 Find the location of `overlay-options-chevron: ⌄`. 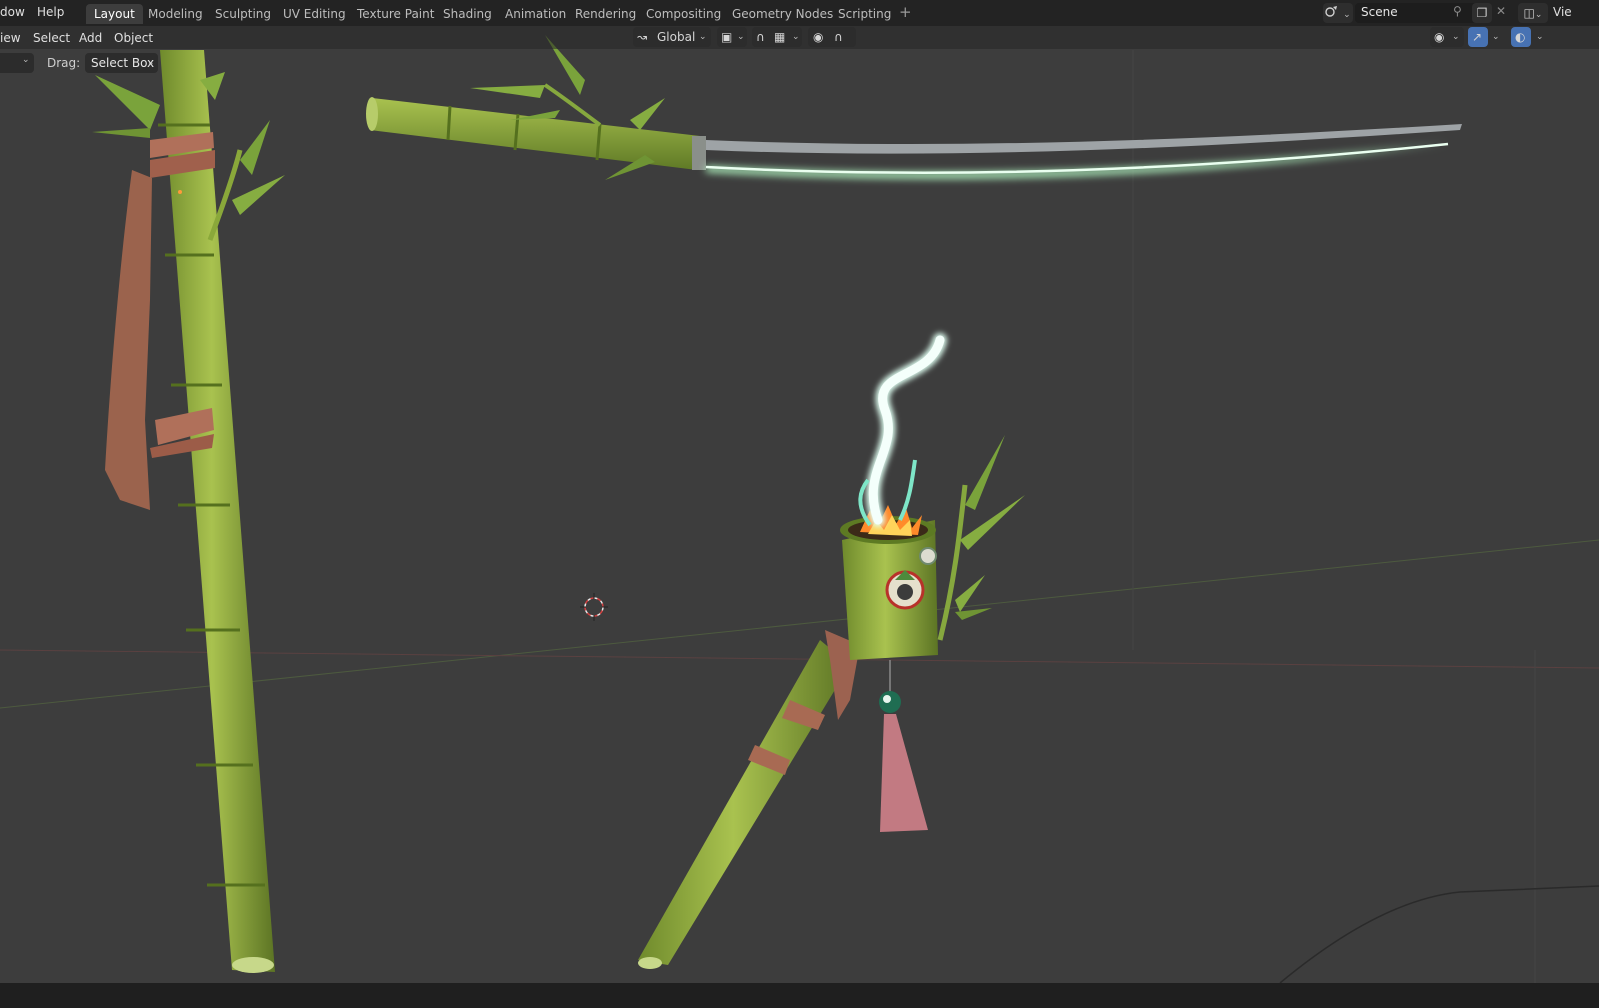

overlay-options-chevron: ⌄ is located at coordinates (1540, 37).